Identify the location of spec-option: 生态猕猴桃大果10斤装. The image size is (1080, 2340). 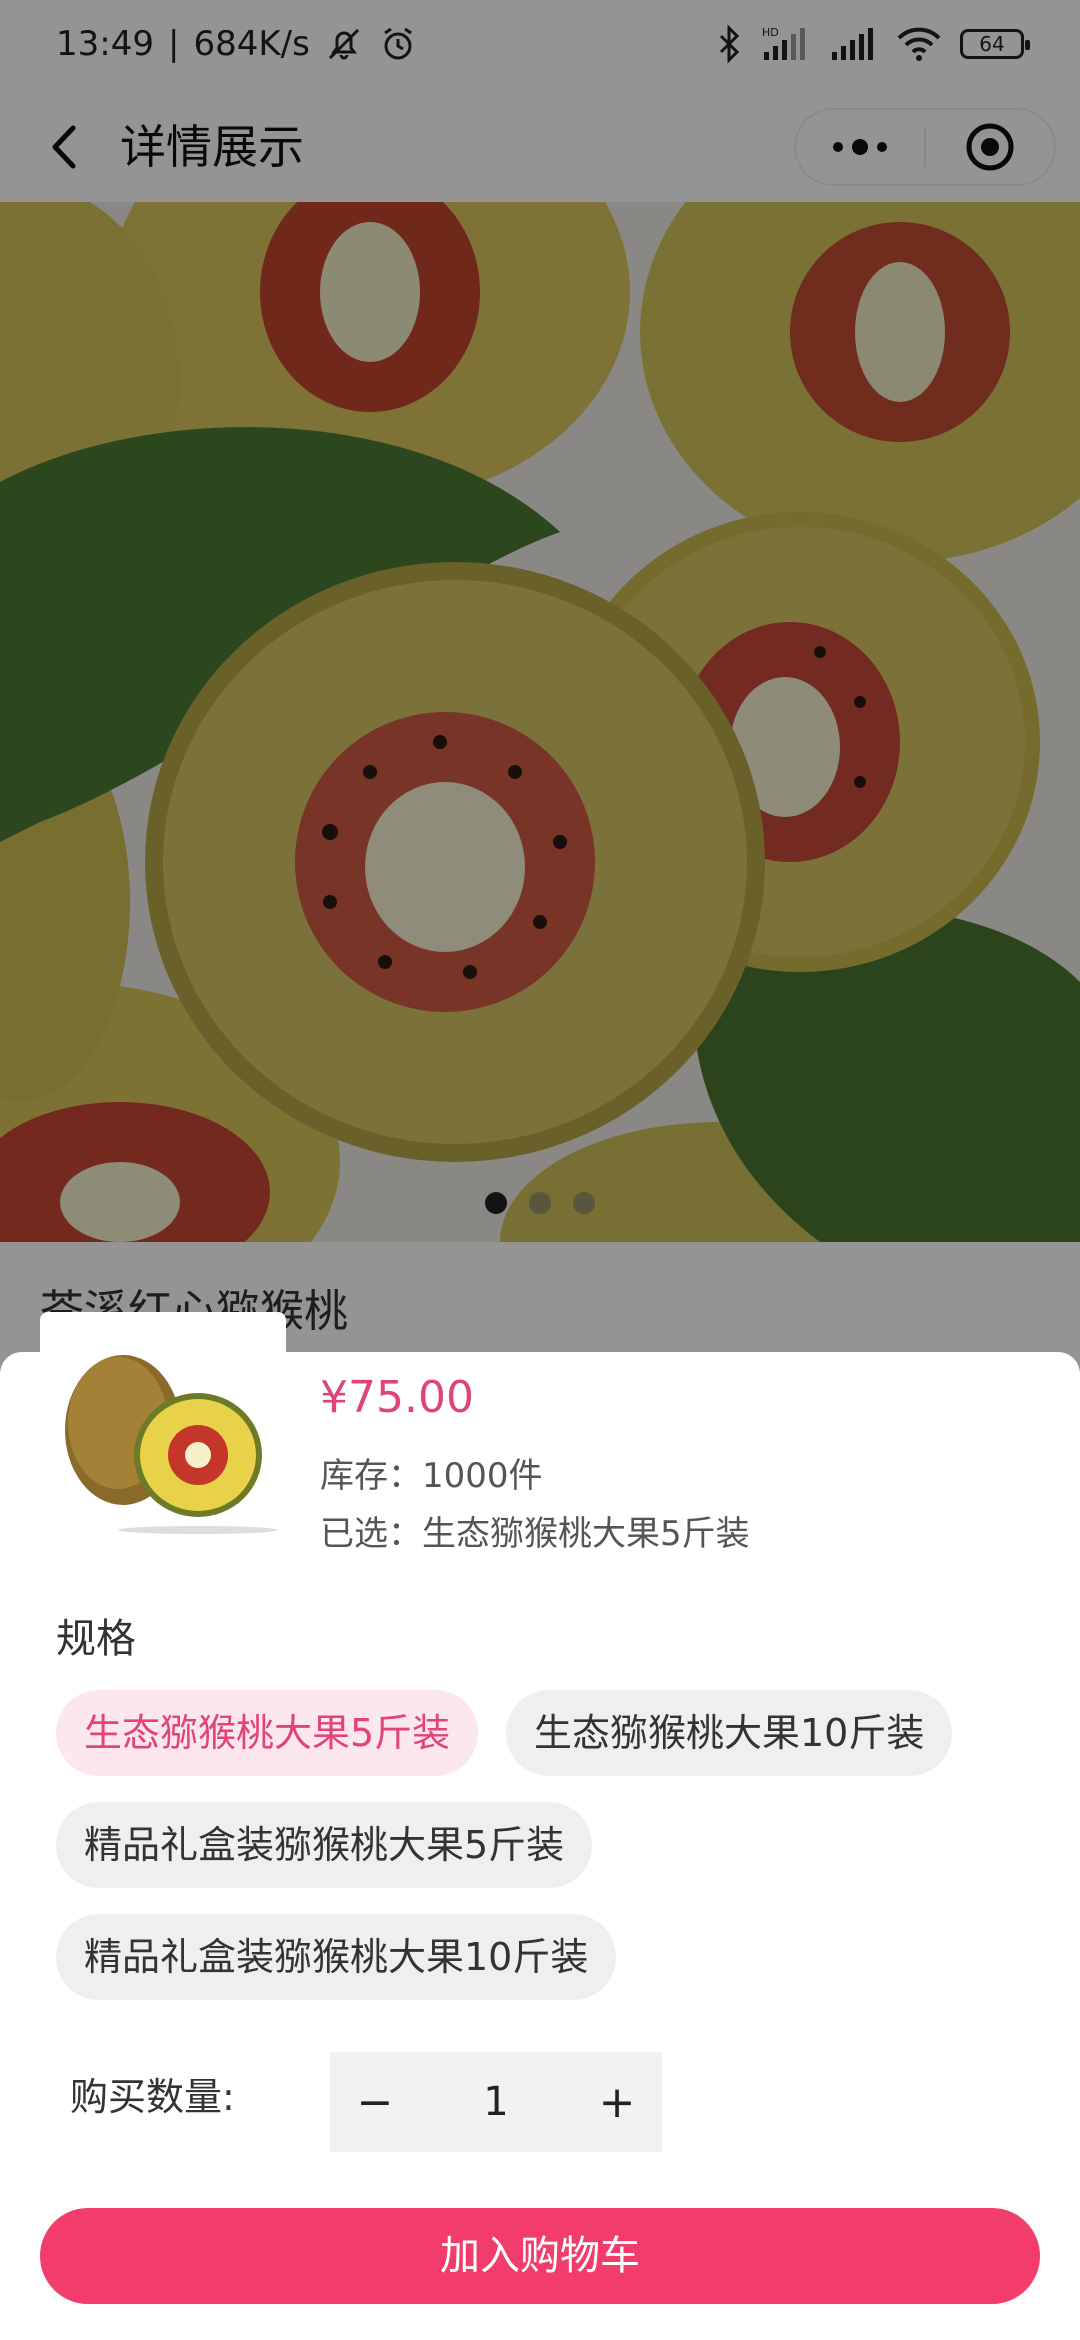
(729, 1733).